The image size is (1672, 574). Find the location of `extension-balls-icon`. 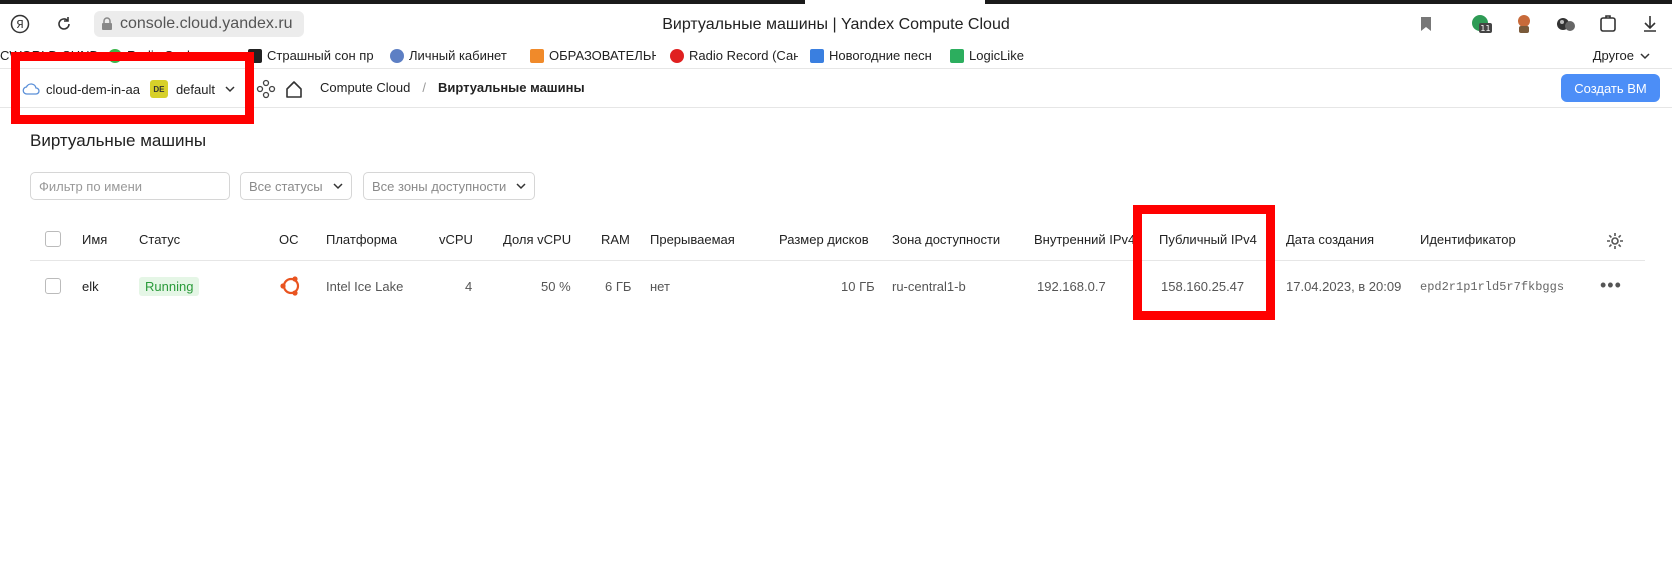

extension-balls-icon is located at coordinates (1566, 24).